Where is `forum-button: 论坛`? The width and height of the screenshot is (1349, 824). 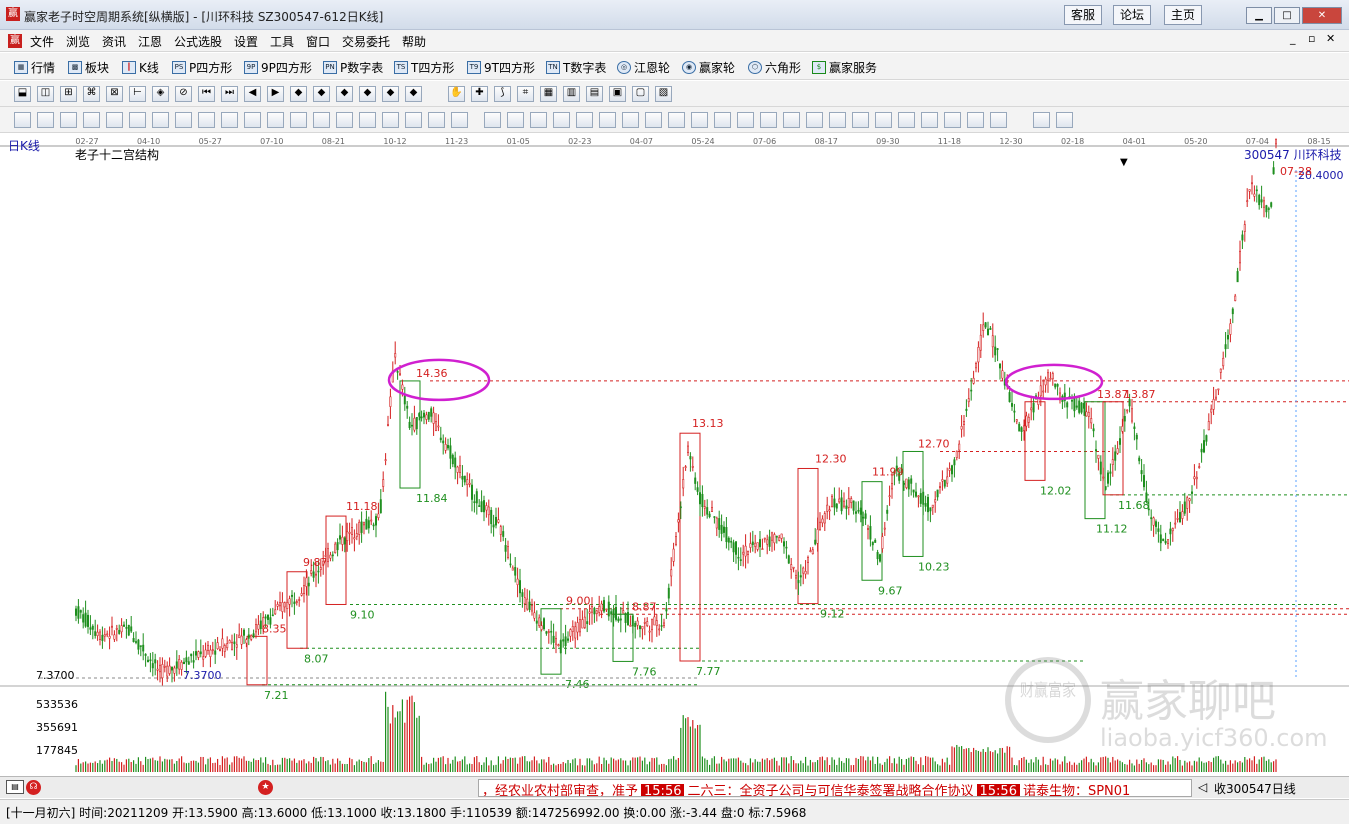 forum-button: 论坛 is located at coordinates (1132, 15).